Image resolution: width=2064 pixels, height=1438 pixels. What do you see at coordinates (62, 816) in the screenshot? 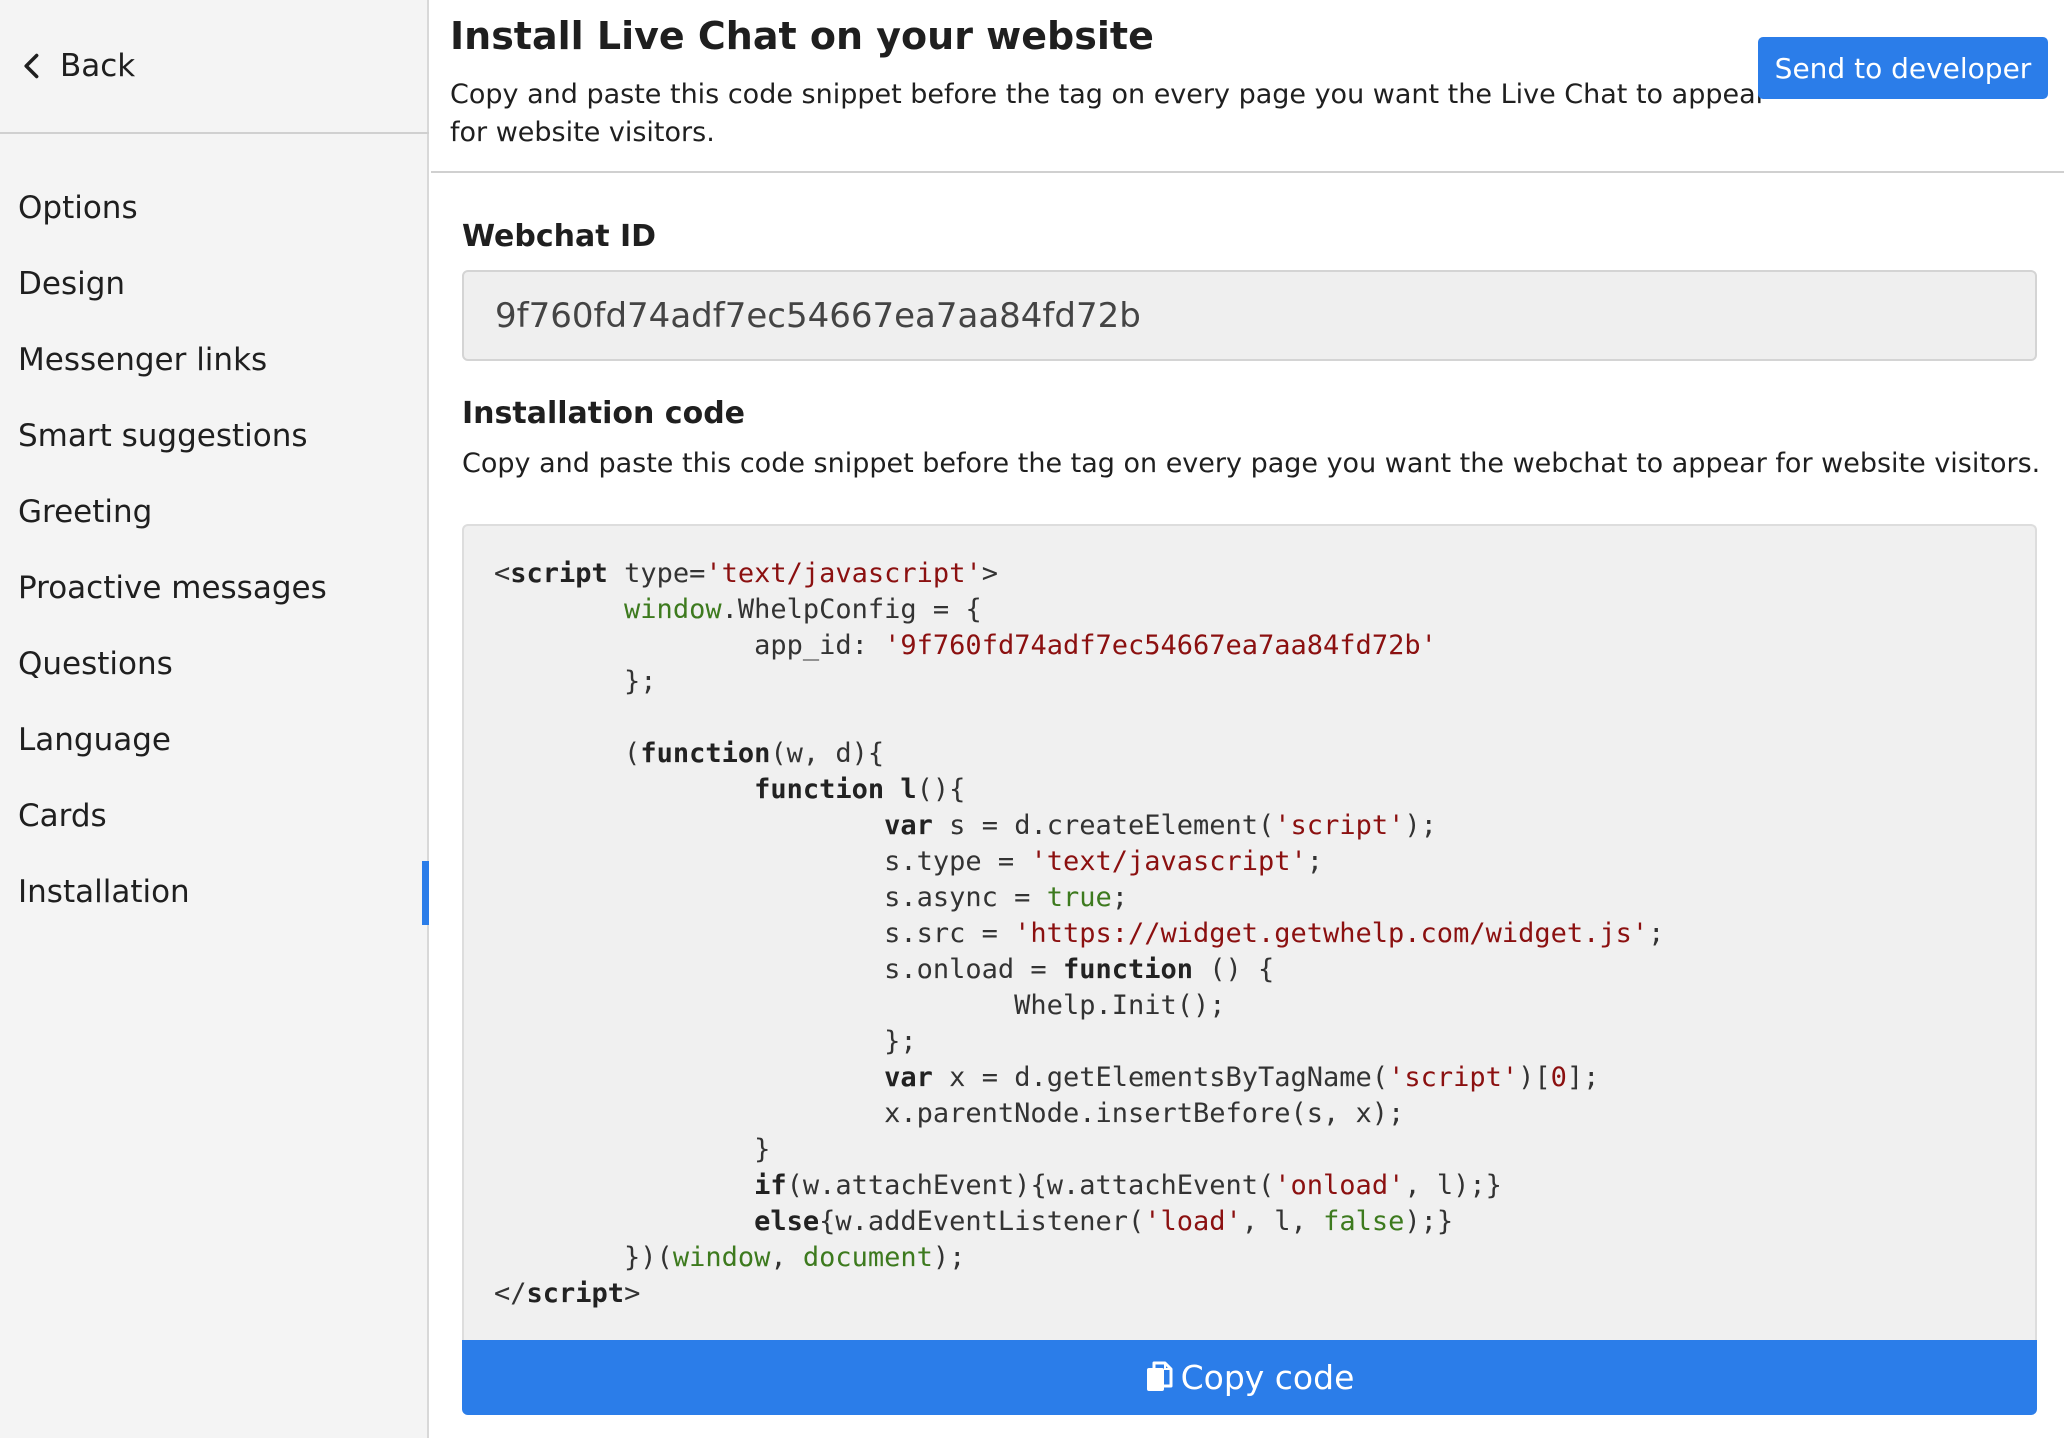
I see `sidebar-item-label: Cards` at bounding box center [62, 816].